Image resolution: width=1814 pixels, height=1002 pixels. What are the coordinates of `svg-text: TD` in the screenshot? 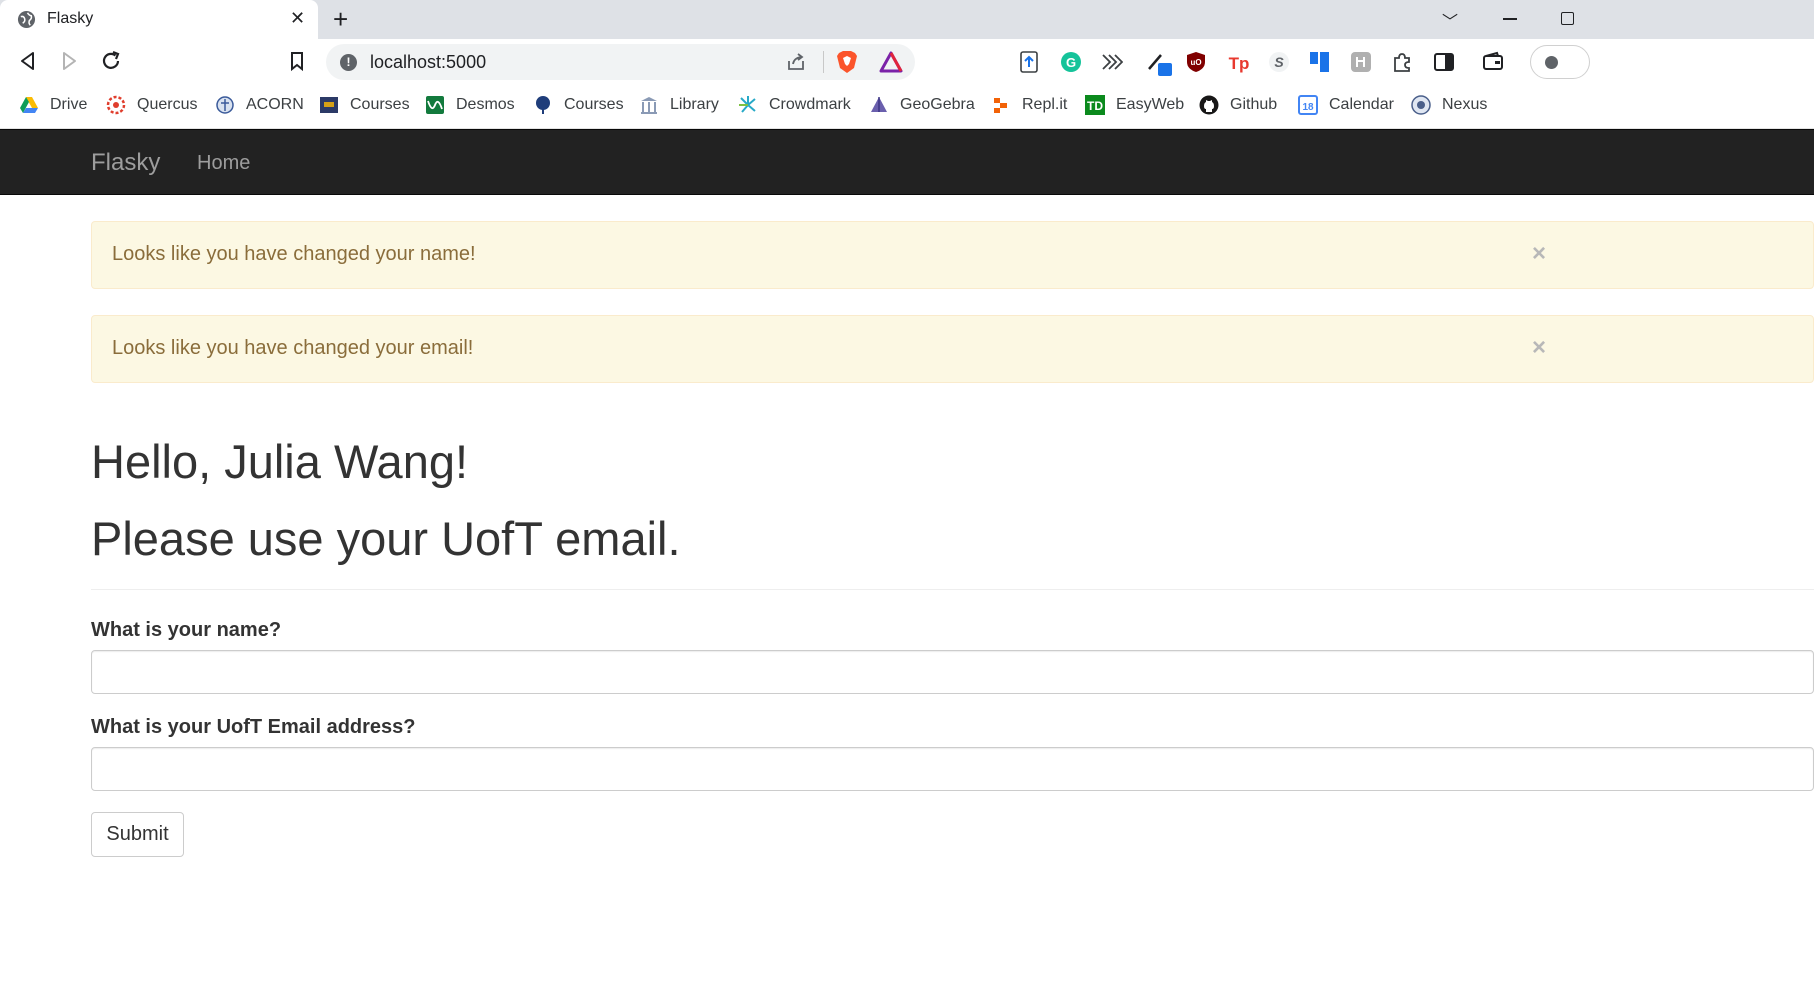 It's located at (1095, 106).